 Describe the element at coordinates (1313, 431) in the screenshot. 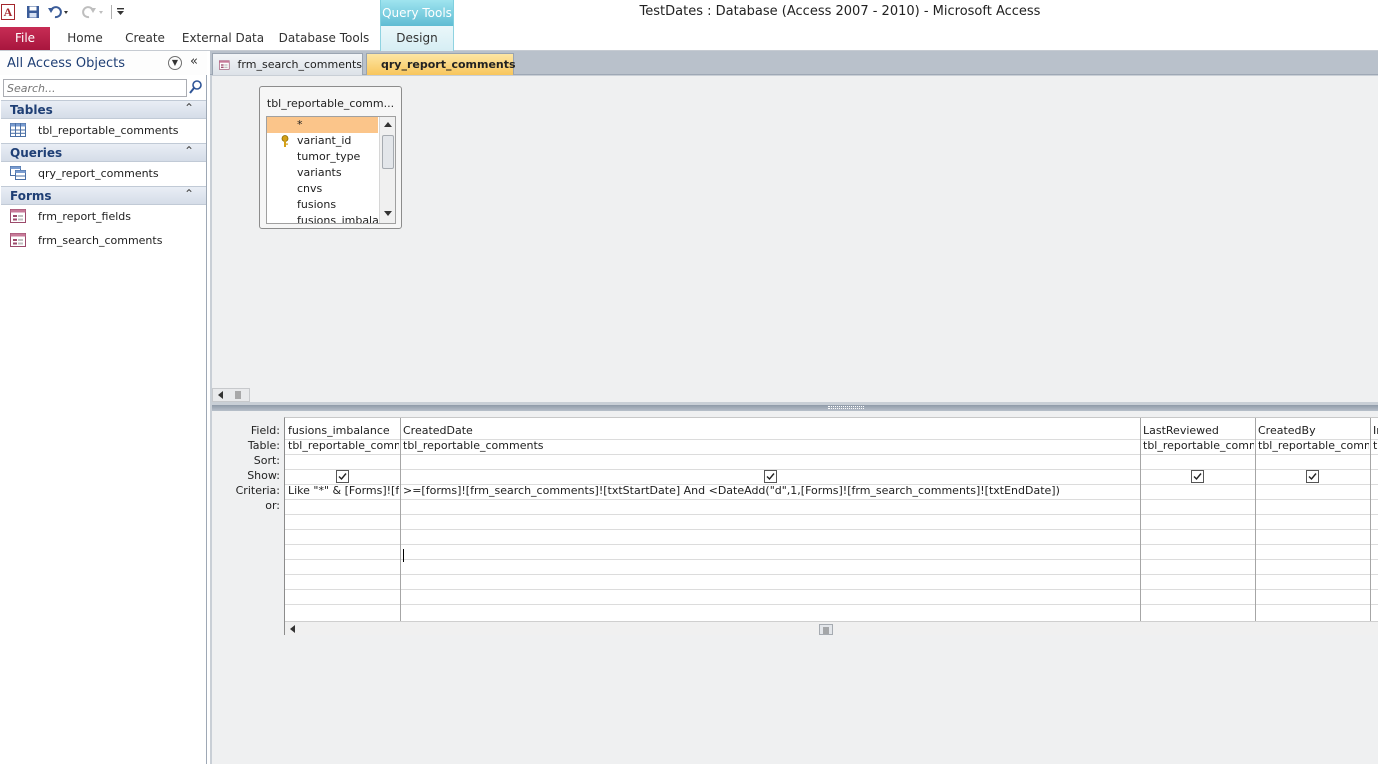

I see `grid-field-cell: CreatedBy` at that location.